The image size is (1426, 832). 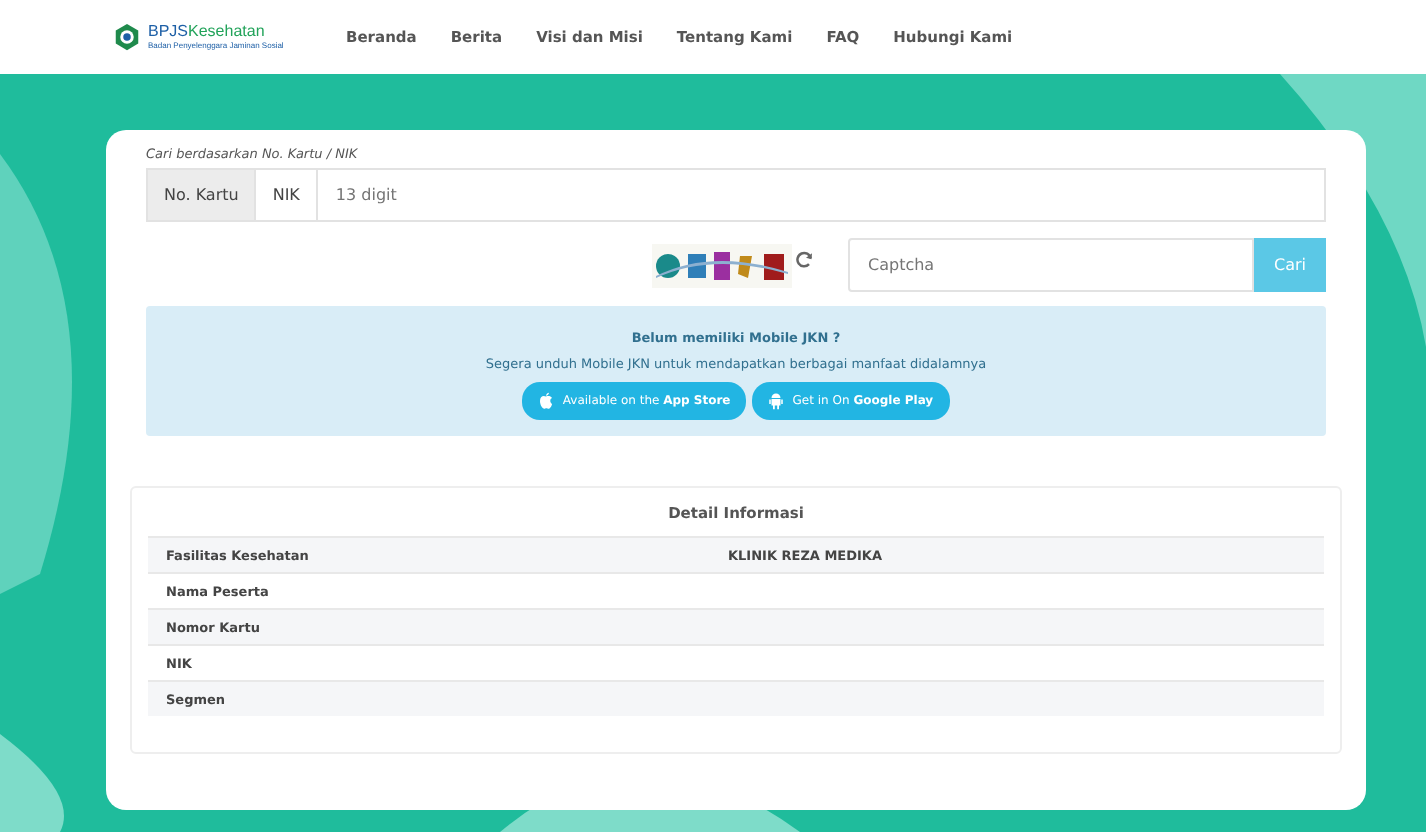 I want to click on apple-icon, so click(x=546, y=401).